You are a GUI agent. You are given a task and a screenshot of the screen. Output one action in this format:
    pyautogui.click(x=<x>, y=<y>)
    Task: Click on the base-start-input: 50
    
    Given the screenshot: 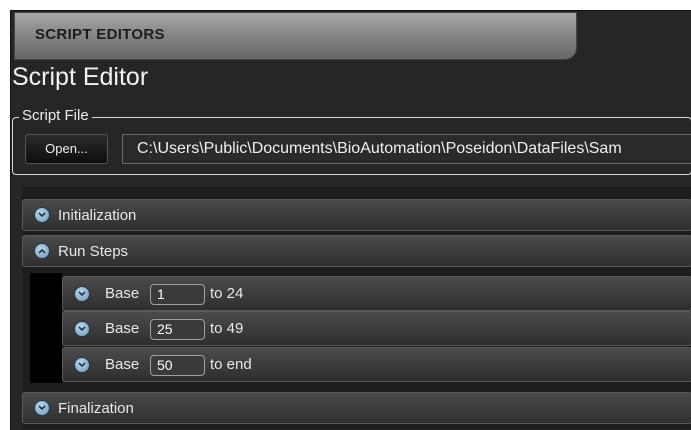 What is the action you would take?
    pyautogui.click(x=177, y=365)
    